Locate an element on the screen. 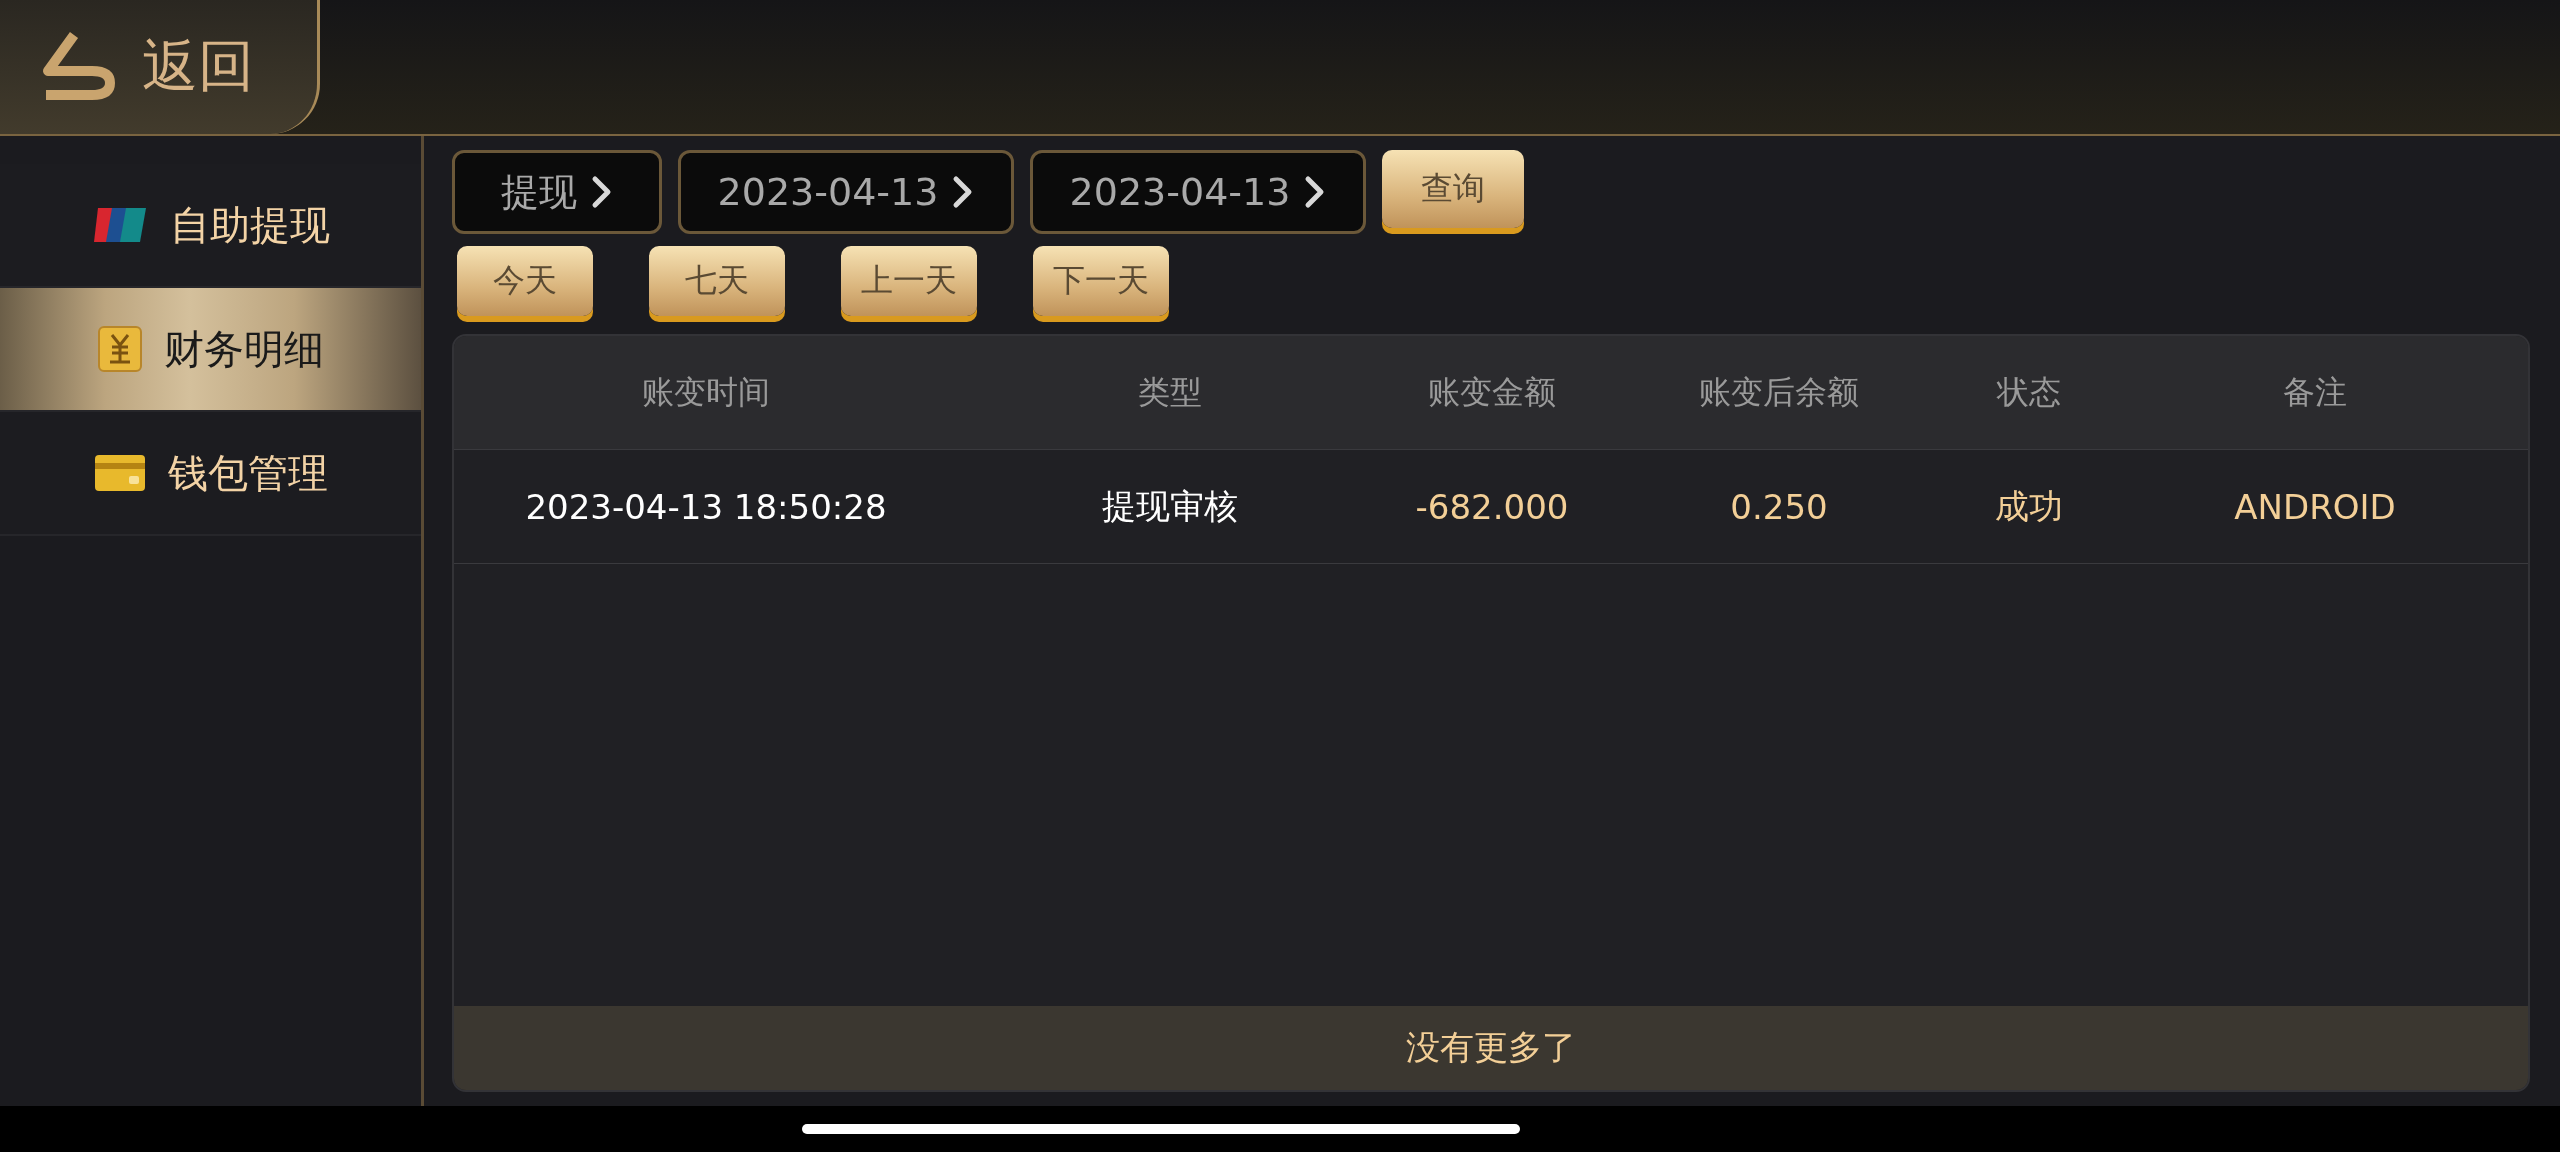 The width and height of the screenshot is (2560, 1152). bank-card-icon is located at coordinates (119, 225).